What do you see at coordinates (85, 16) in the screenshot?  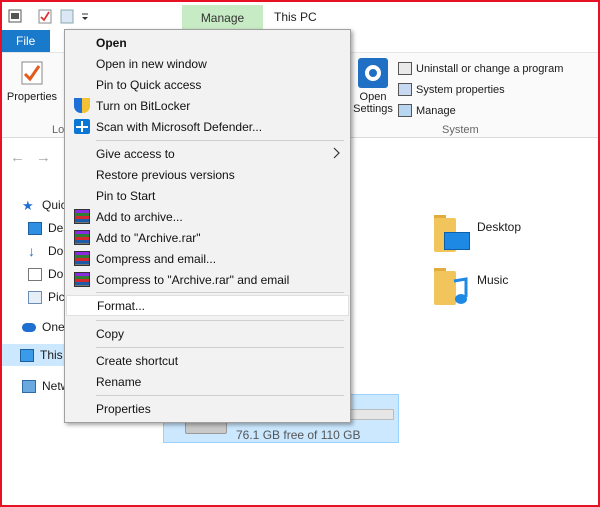 I see `customize-toolbar-icon` at bounding box center [85, 16].